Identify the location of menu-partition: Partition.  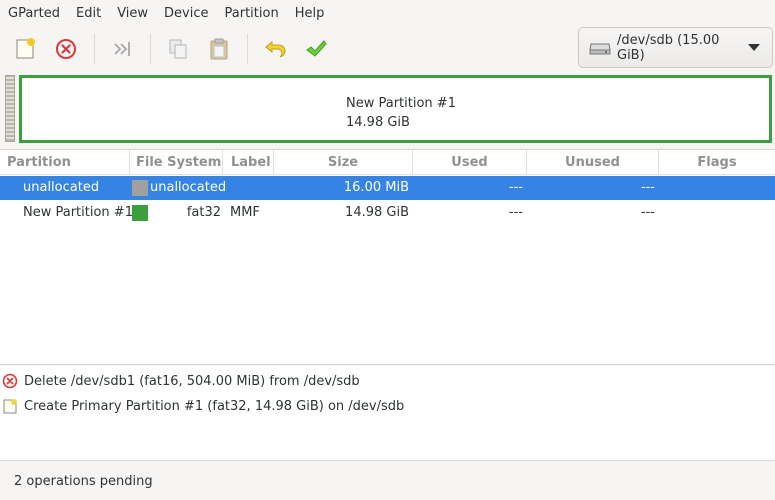
(252, 13).